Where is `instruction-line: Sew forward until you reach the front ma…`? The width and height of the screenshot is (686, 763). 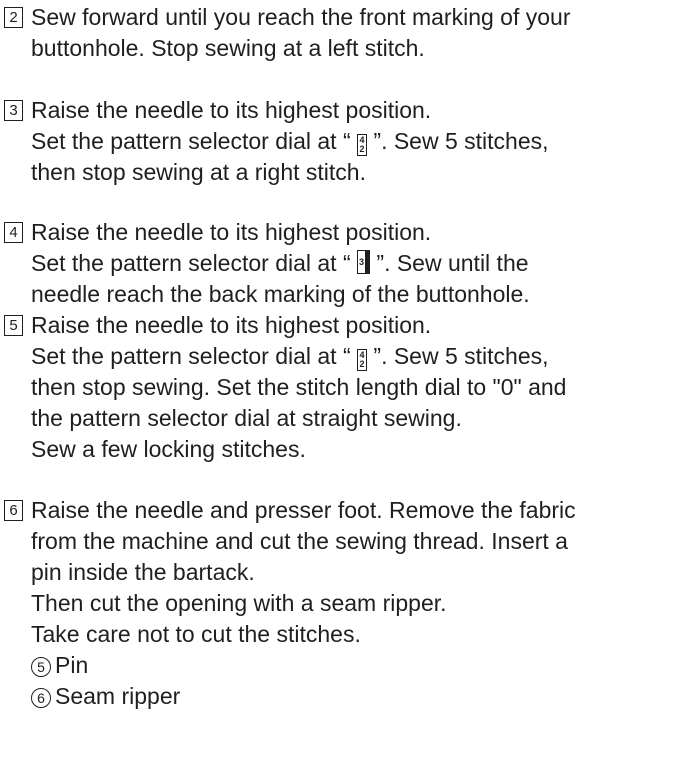
instruction-line: Sew forward until you reach the front ma… is located at coordinates (301, 17).